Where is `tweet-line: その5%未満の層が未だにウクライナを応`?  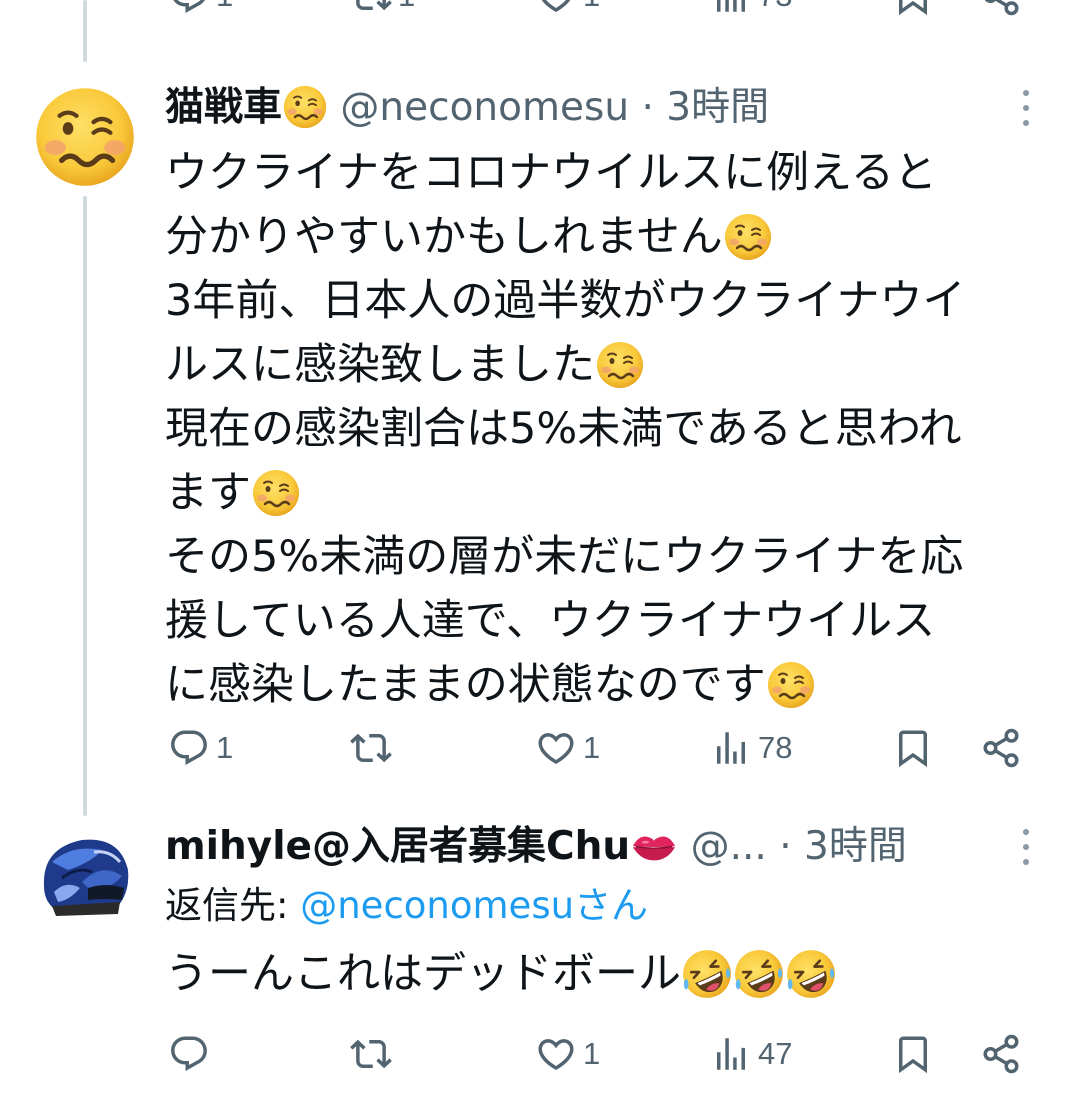 tweet-line: その5%未満の層が未だにウクライナを応 is located at coordinates (564, 557).